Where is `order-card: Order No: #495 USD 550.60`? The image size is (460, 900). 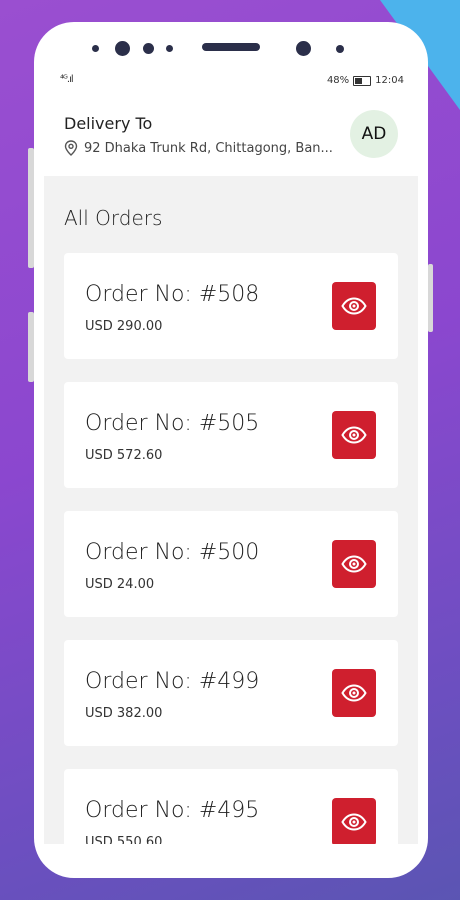 order-card: Order No: #495 USD 550.60 is located at coordinates (231, 806).